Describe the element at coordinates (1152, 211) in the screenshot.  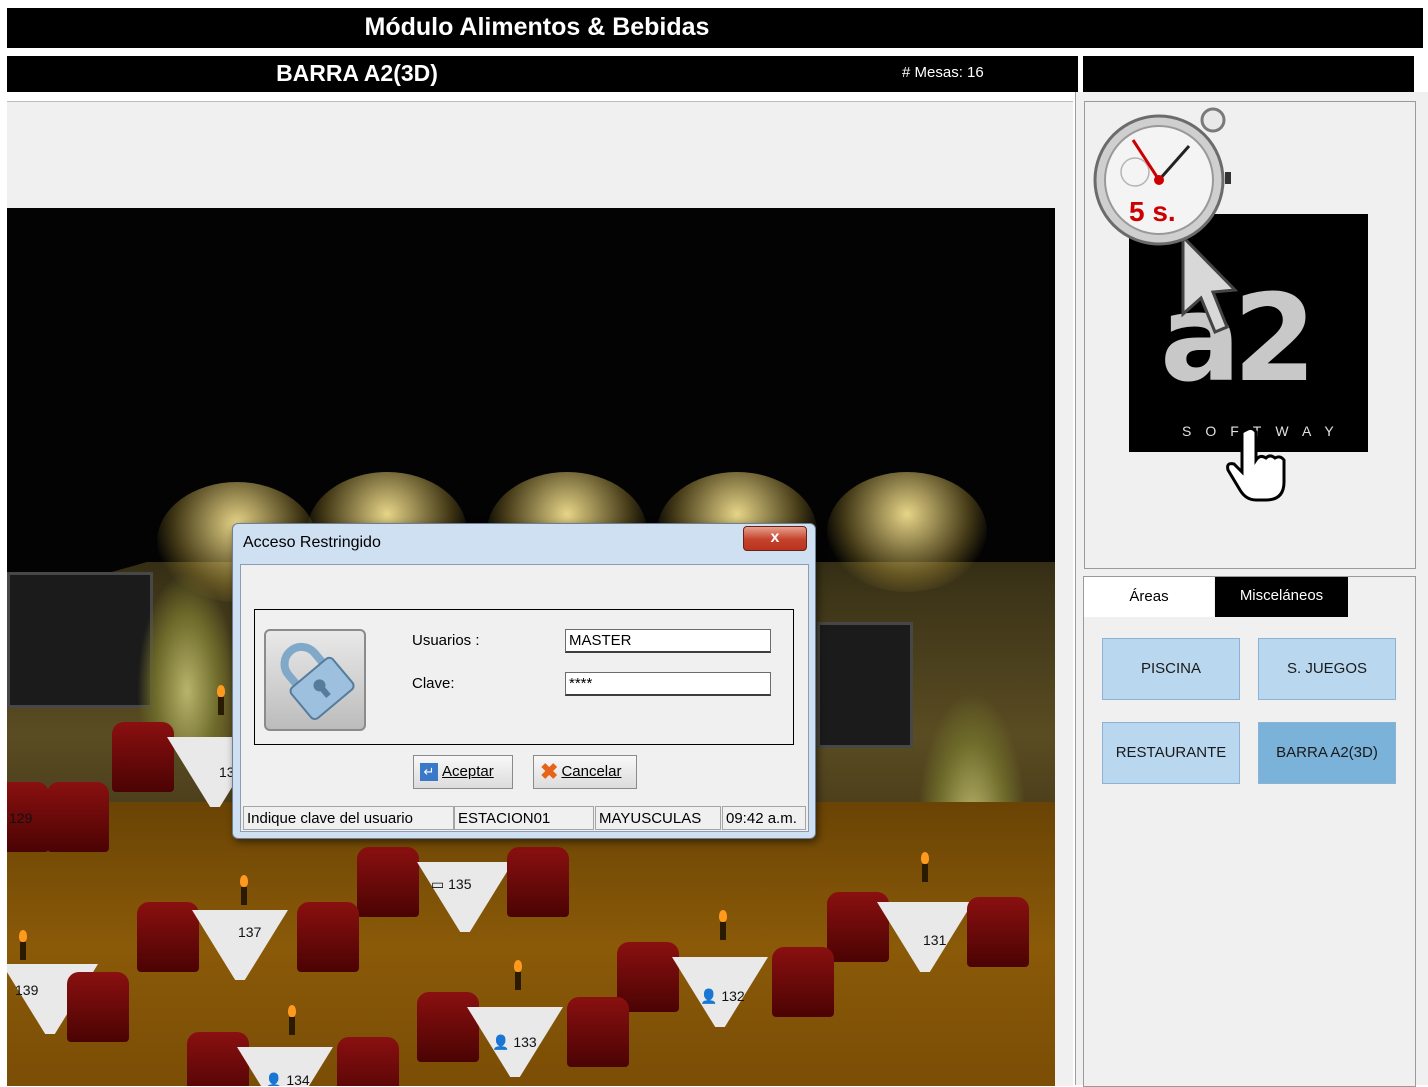
I see `stopwatch-label: 5 s.` at that location.